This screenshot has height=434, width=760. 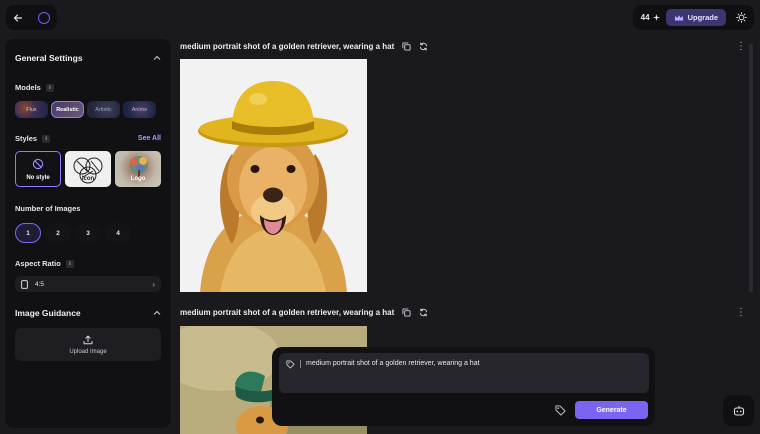 What do you see at coordinates (48, 313) in the screenshot?
I see `image-guidance-title: Image Guidance` at bounding box center [48, 313].